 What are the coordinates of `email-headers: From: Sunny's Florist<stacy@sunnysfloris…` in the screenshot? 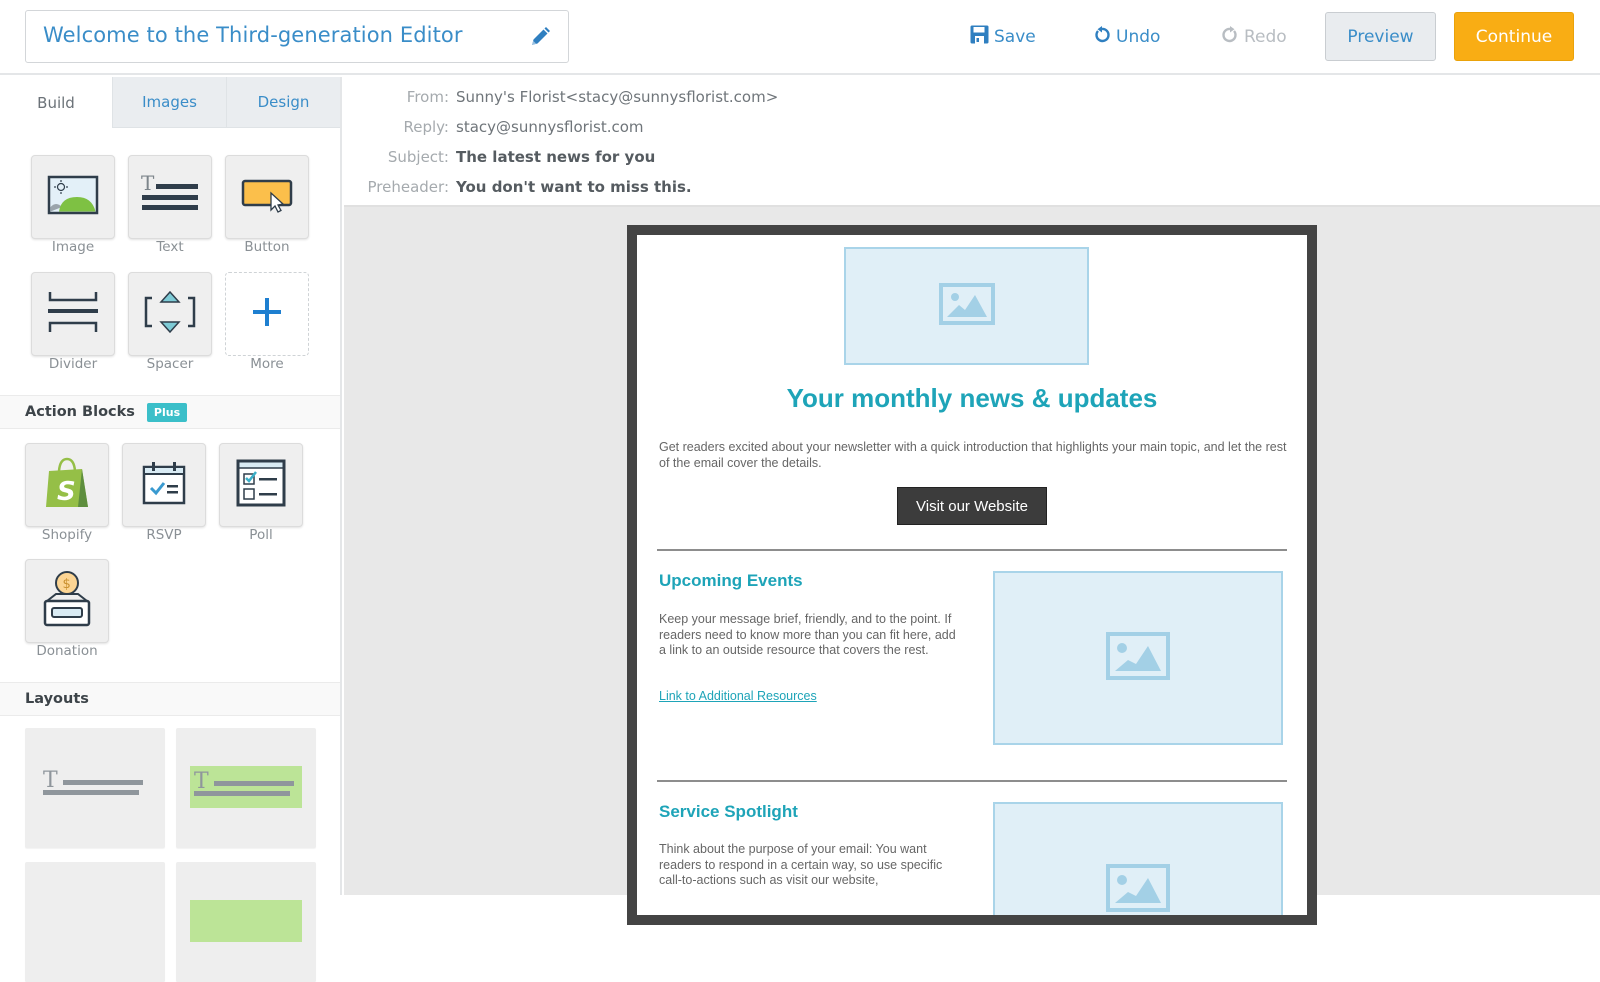 It's located at (972, 142).